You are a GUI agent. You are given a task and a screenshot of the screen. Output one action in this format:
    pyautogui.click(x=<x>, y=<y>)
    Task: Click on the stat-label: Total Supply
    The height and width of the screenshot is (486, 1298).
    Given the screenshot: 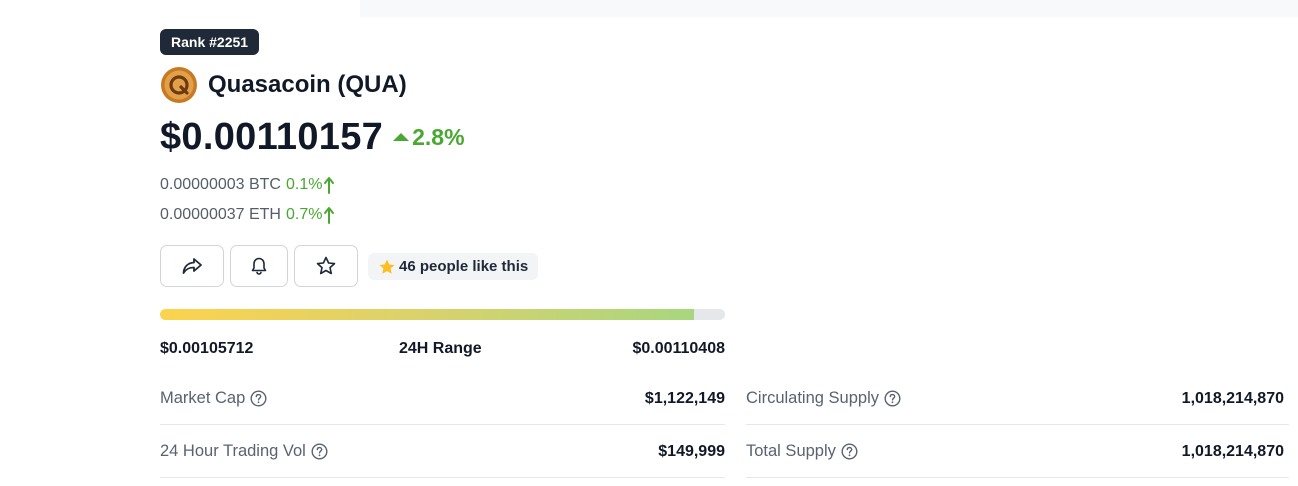 What is the action you would take?
    pyautogui.click(x=802, y=451)
    